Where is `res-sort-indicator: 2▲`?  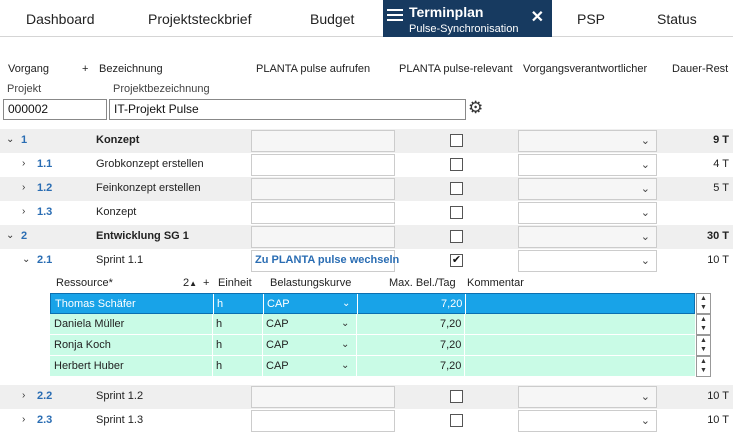
res-sort-indicator: 2▲ is located at coordinates (190, 283).